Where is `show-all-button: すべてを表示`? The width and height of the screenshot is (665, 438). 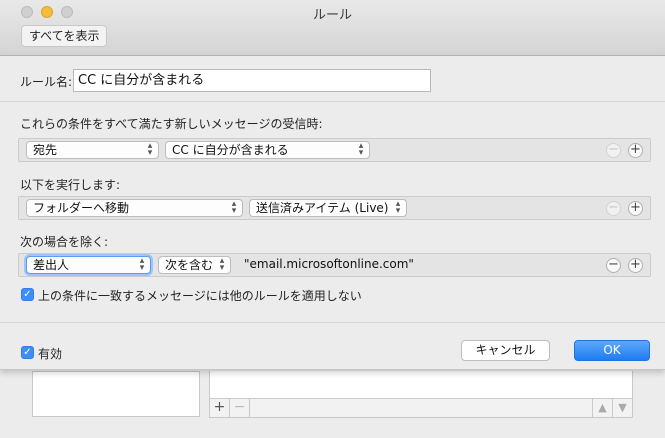
show-all-button: すべてを表示 is located at coordinates (64, 36).